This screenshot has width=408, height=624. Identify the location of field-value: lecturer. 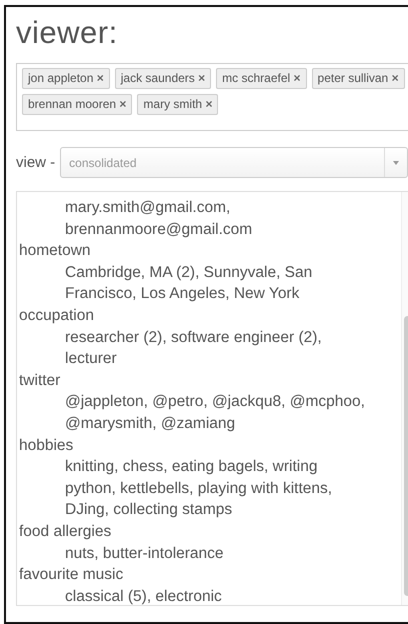
(91, 359).